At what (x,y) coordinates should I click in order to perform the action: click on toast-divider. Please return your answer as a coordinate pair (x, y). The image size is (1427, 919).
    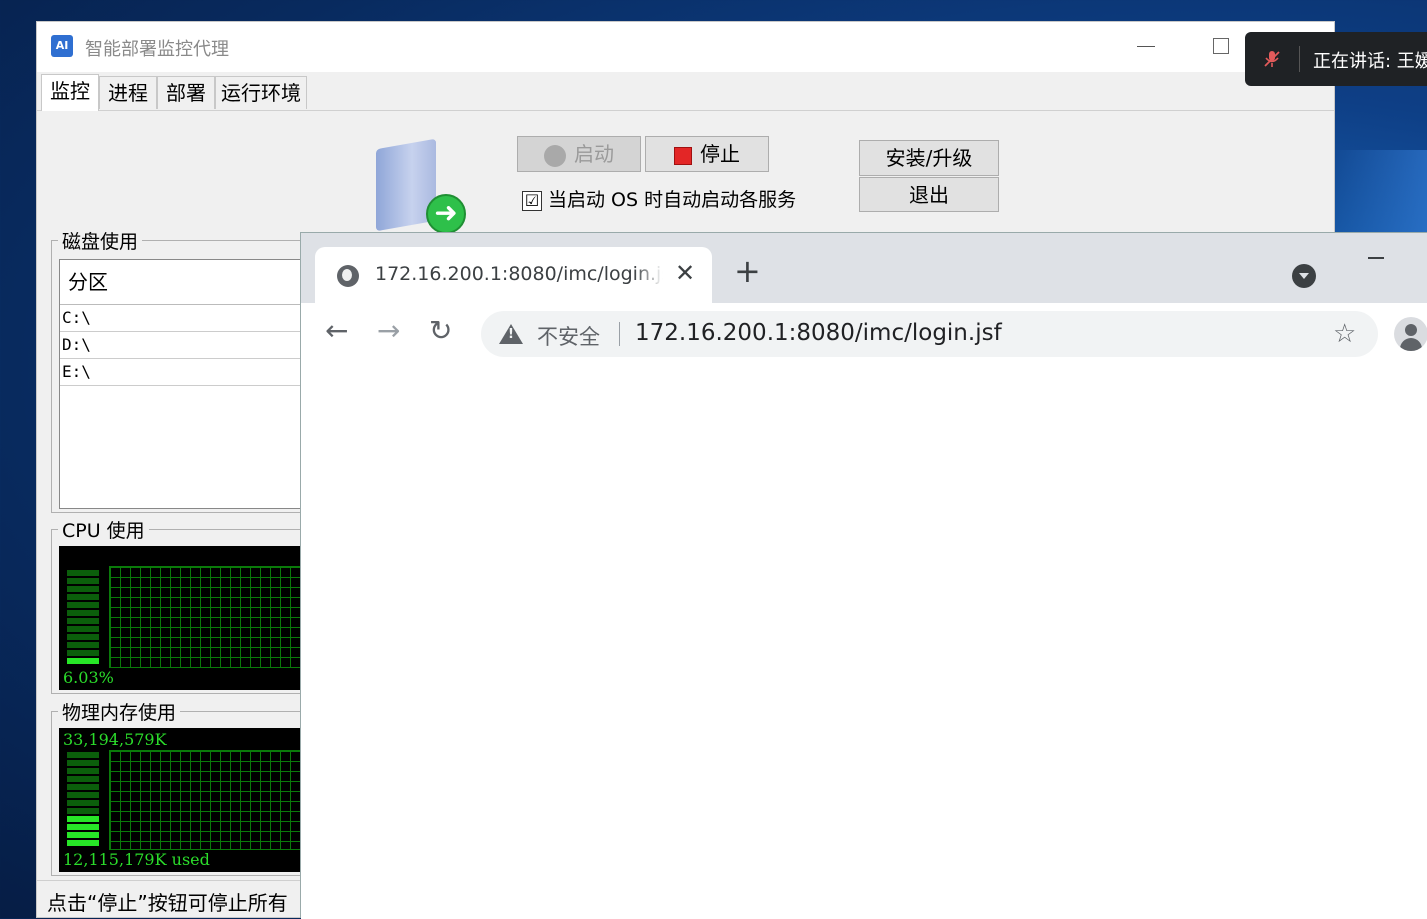
    Looking at the image, I should click on (1299, 59).